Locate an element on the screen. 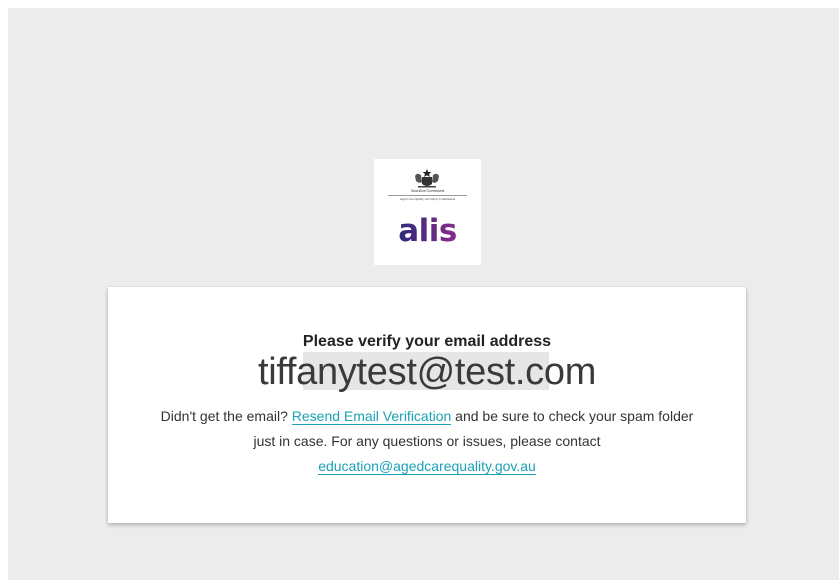  user-email: tiffanytest@test.com is located at coordinates (427, 372).